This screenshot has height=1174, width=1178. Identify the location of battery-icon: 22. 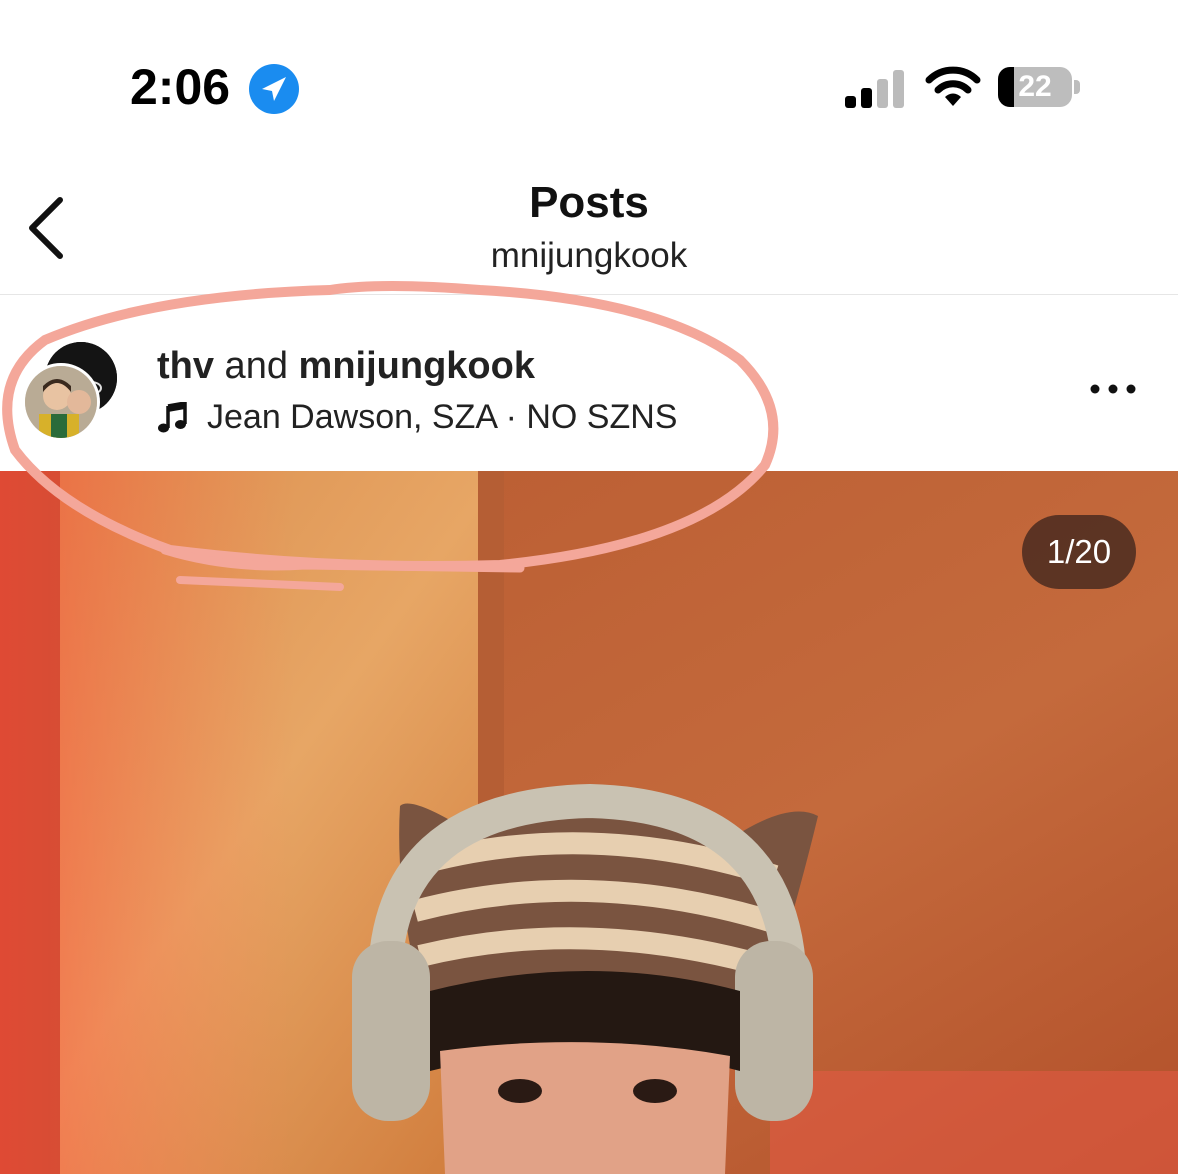
(1040, 88).